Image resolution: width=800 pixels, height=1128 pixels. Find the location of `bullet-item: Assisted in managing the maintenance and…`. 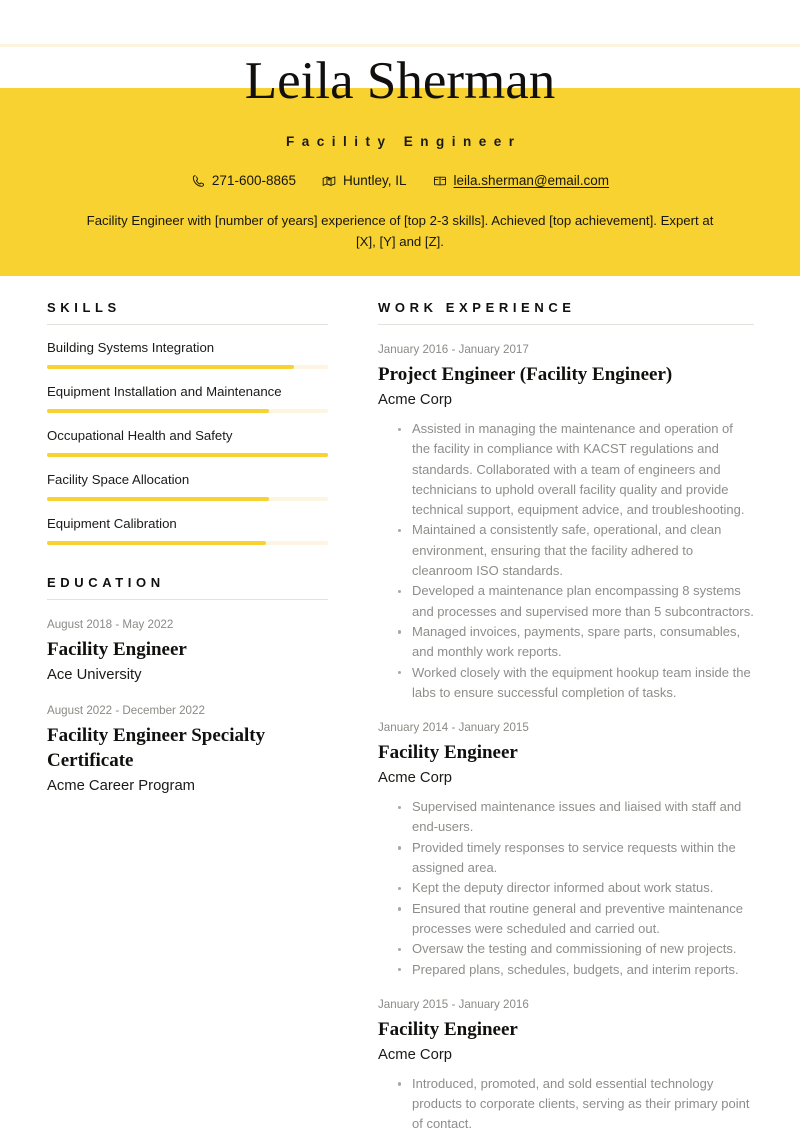

bullet-item: Assisted in managing the maintenance and… is located at coordinates (576, 469).